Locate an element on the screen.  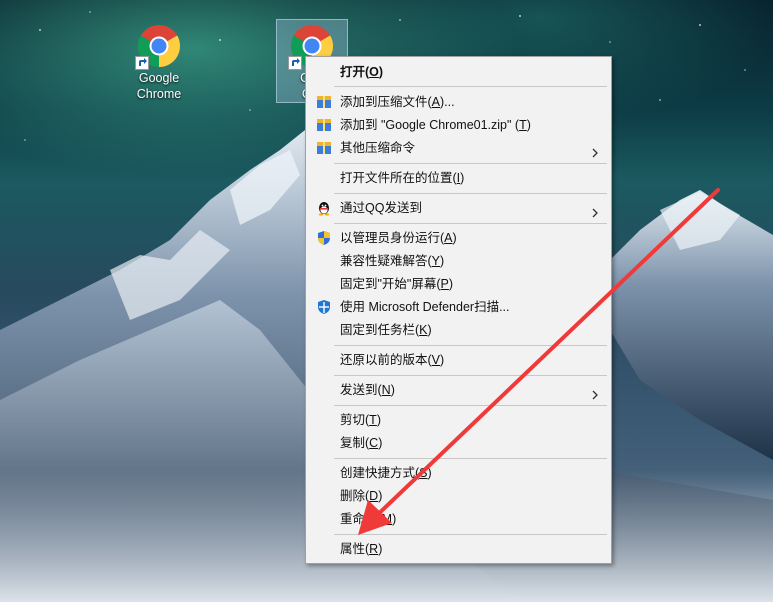
desktop-icon-google-chrome: Google Chrome is located at coordinates (159, 61).